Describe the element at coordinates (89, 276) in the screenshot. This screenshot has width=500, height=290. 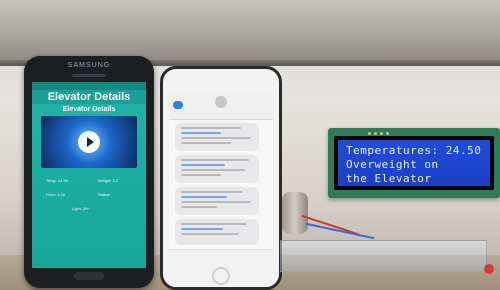
I see `home-button` at that location.